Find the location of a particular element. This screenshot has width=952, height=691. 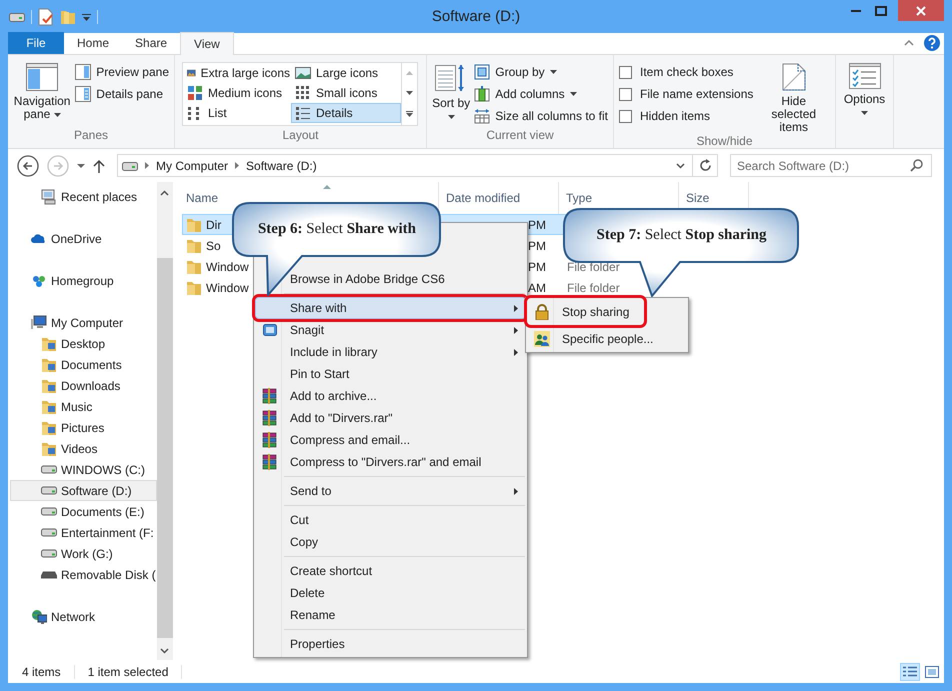

table-cell: File folder is located at coordinates (593, 267).